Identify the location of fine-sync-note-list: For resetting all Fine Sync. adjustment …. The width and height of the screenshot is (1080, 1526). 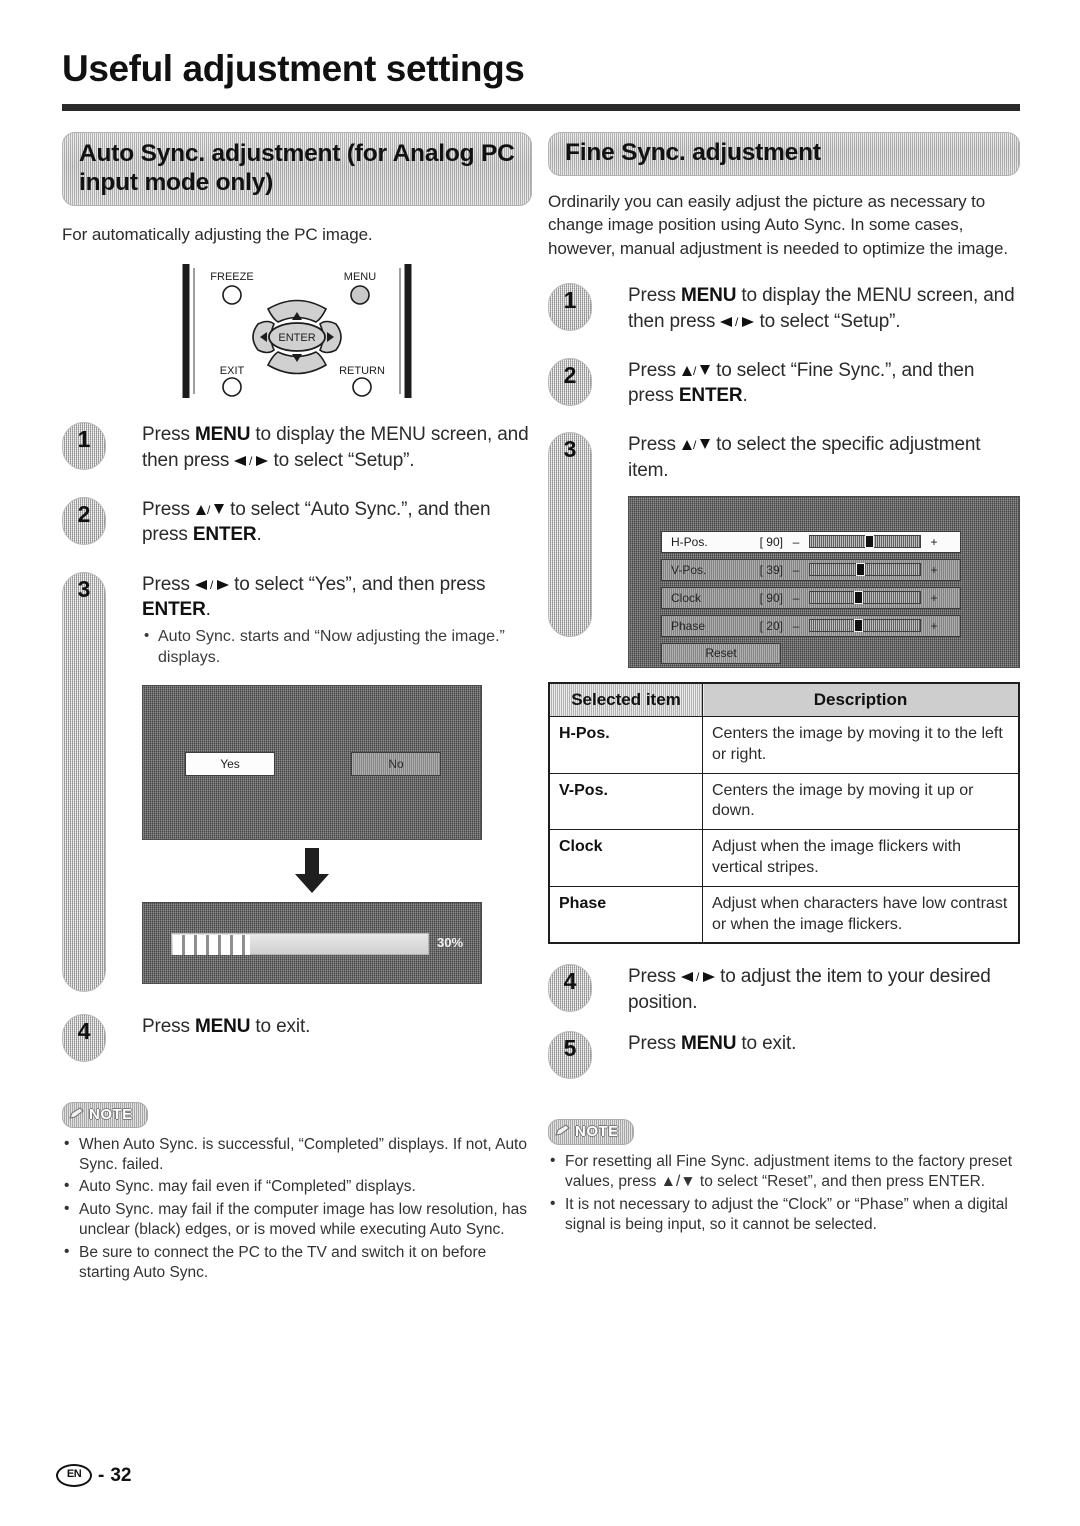
(784, 1193).